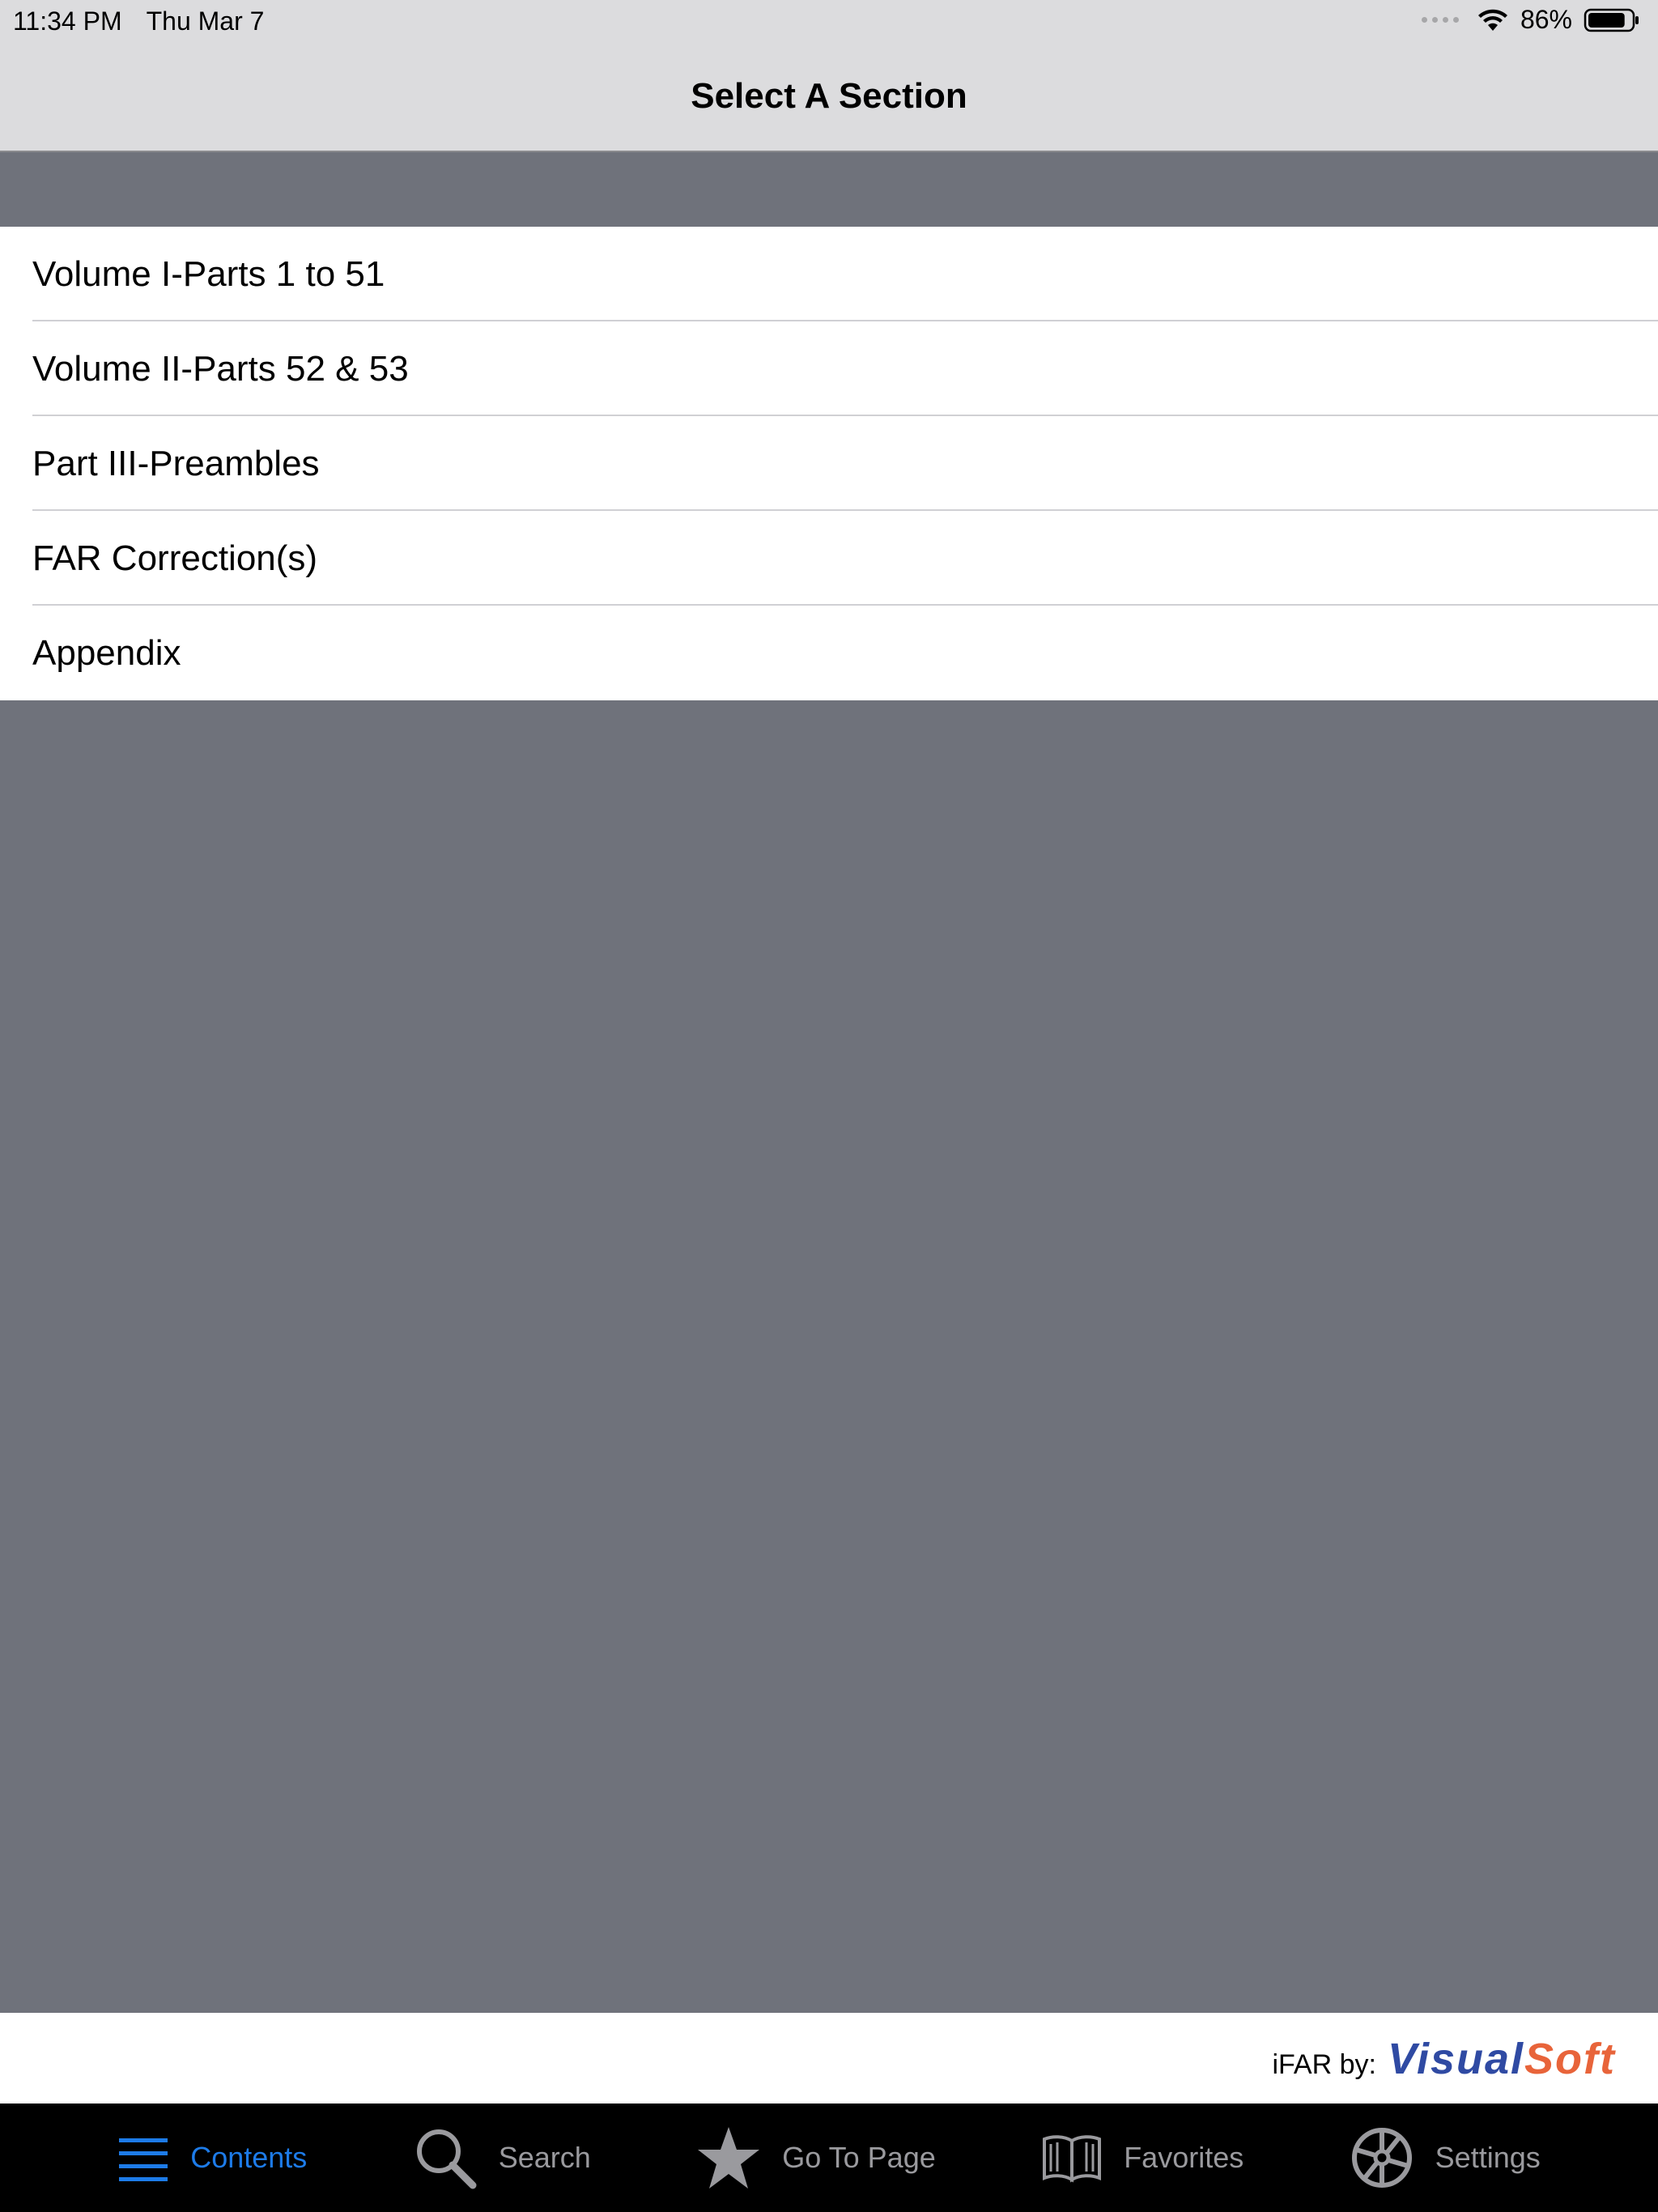  I want to click on tab-label: Contents, so click(249, 2157).